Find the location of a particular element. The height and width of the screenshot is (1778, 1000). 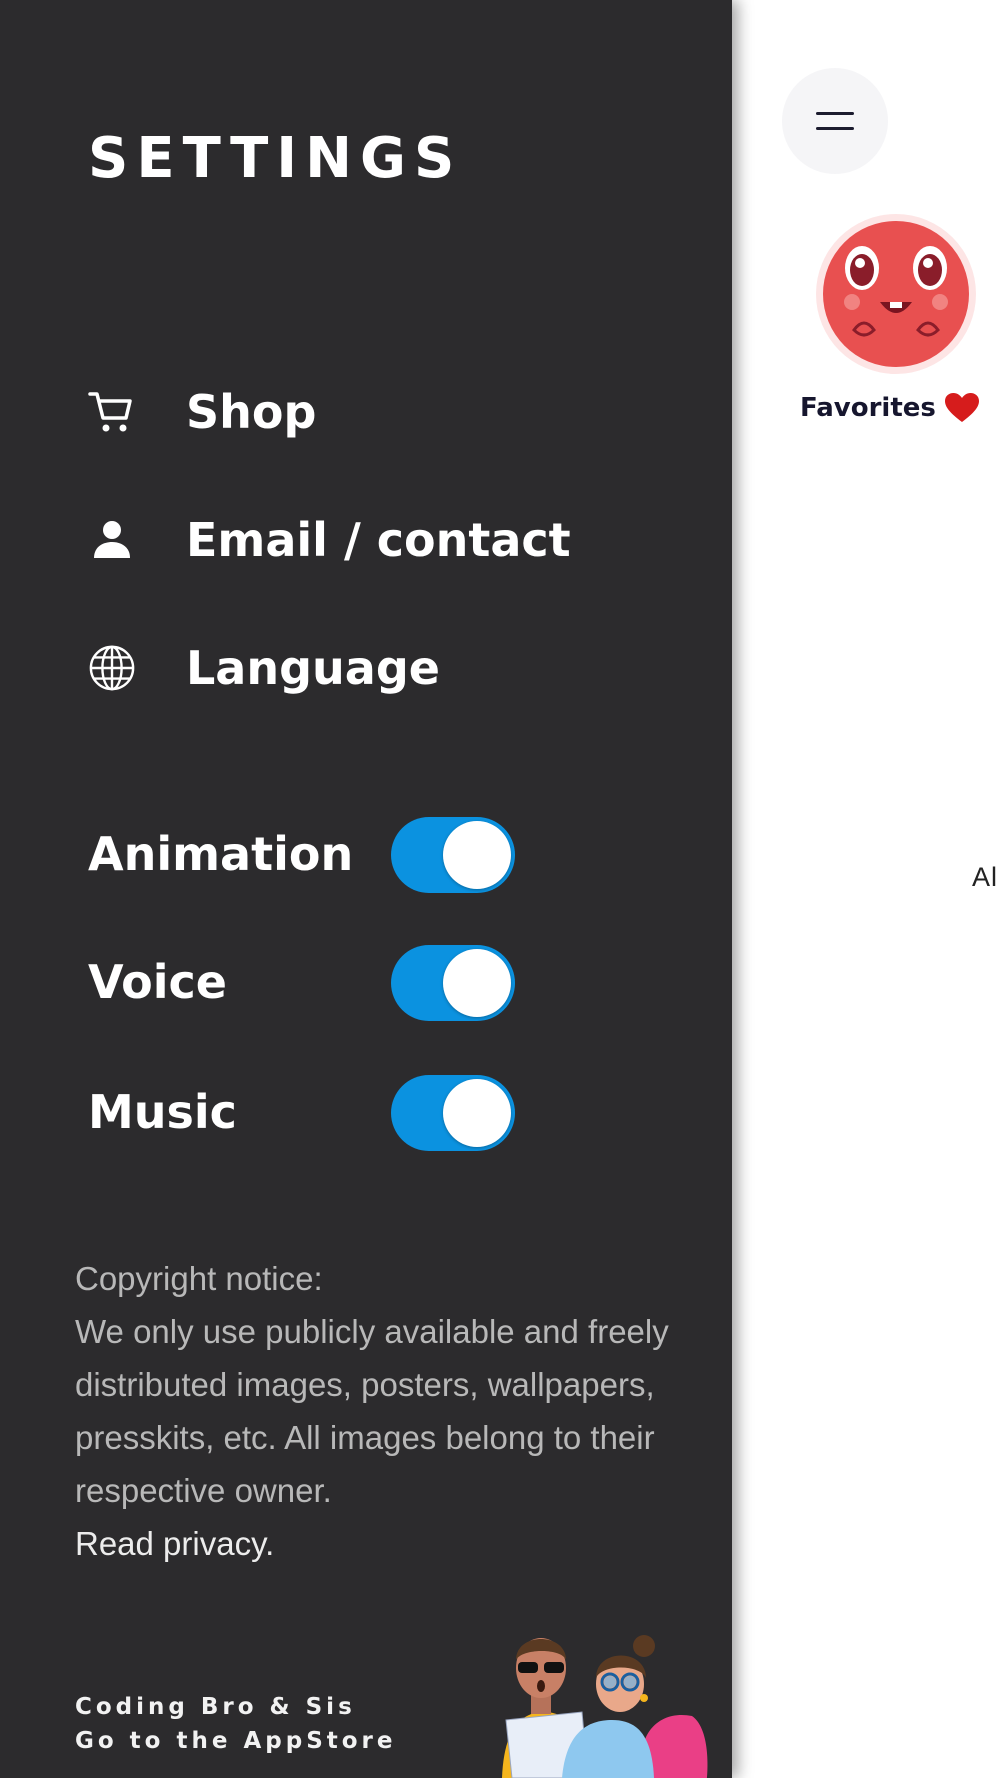

menu-item-shop: Shop is located at coordinates (202, 412).